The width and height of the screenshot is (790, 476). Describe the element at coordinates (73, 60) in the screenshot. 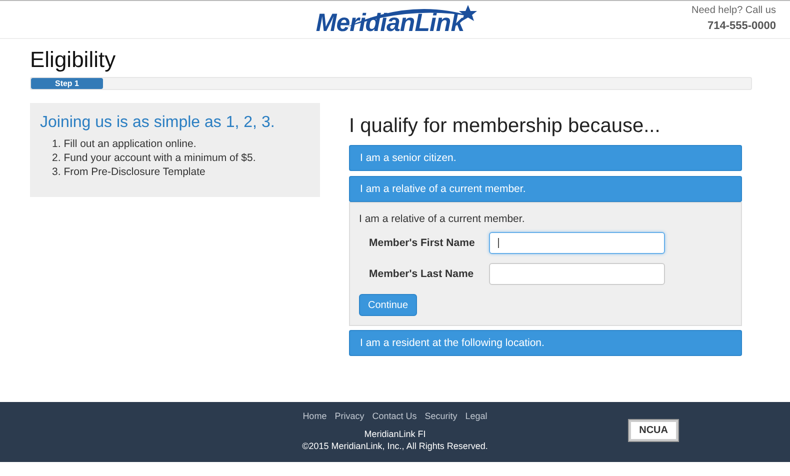

I see `page-title: Eligibility` at that location.